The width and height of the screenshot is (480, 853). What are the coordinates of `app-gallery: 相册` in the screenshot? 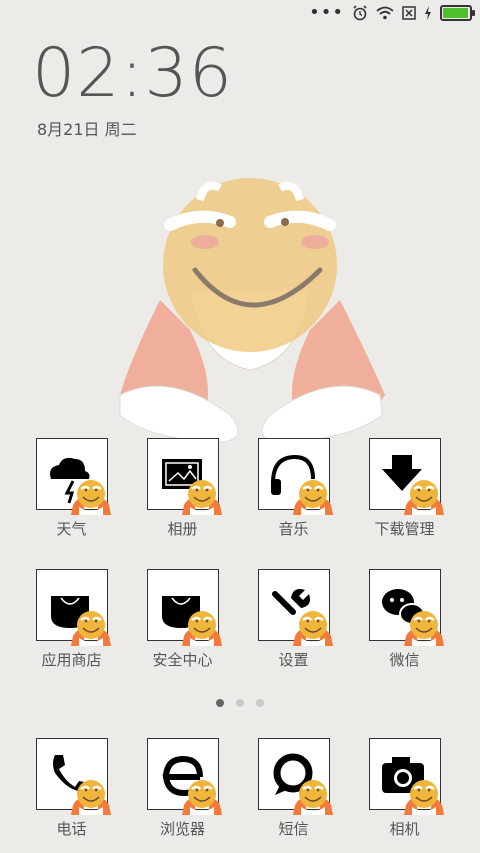 It's located at (182, 488).